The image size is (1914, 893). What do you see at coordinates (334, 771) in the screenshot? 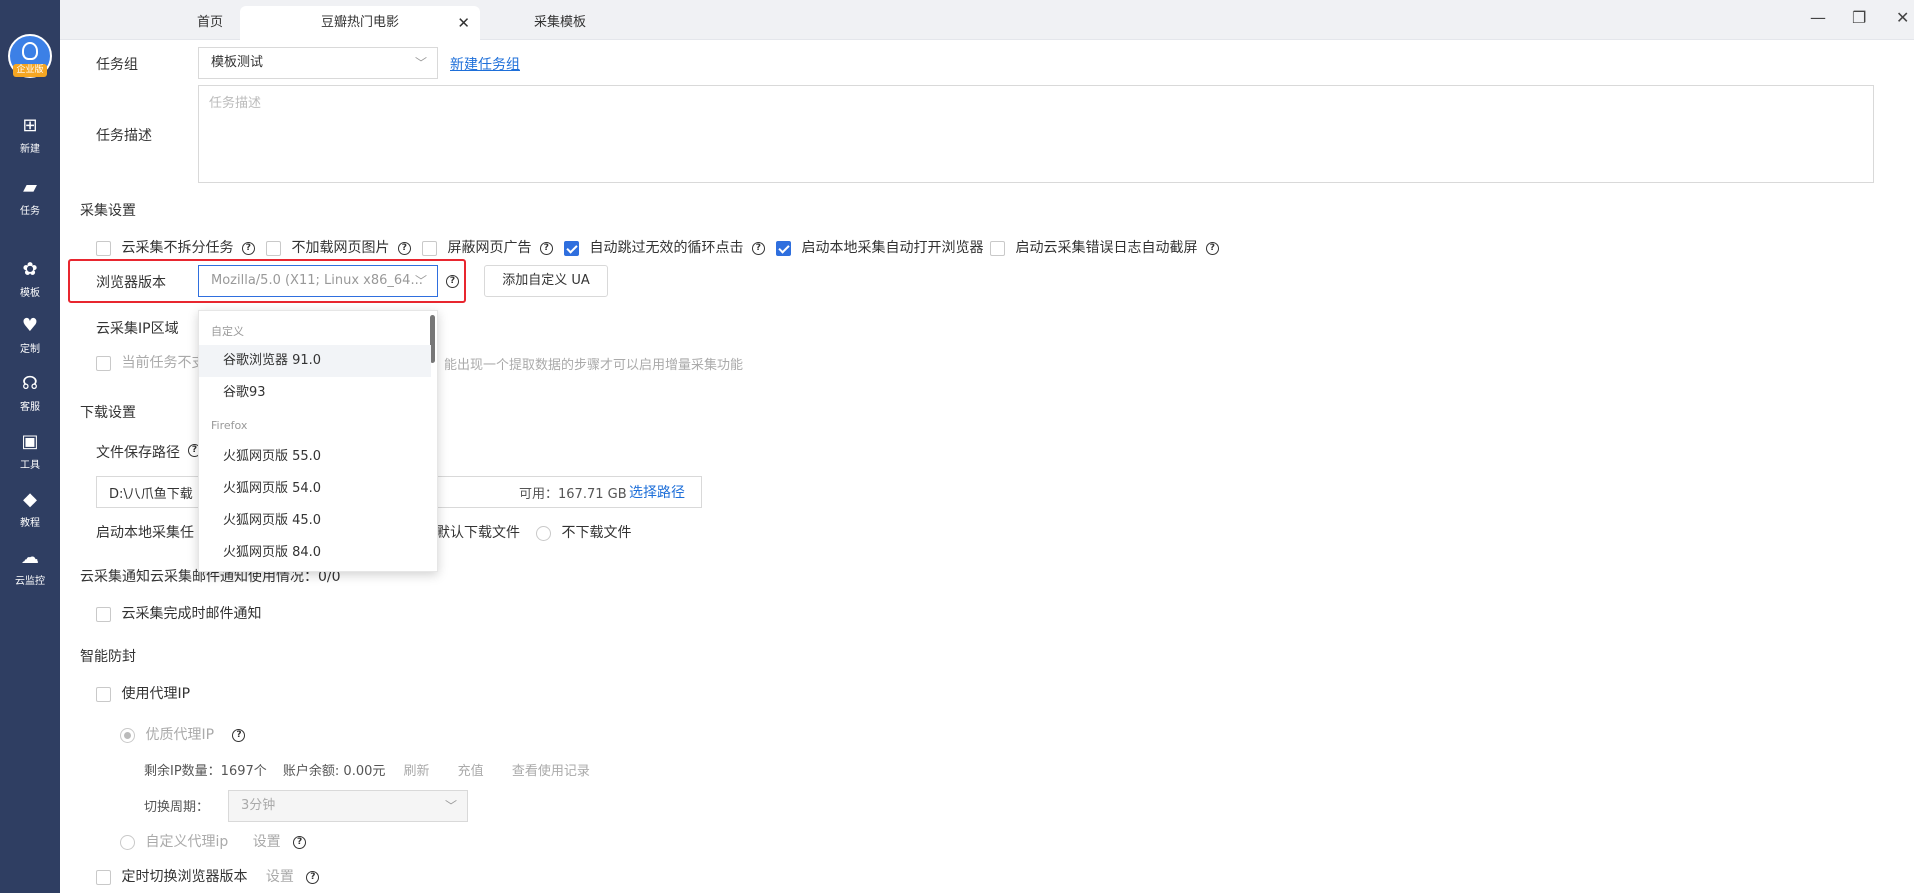
I see `account-balance: 账户余额: 0.00元` at bounding box center [334, 771].